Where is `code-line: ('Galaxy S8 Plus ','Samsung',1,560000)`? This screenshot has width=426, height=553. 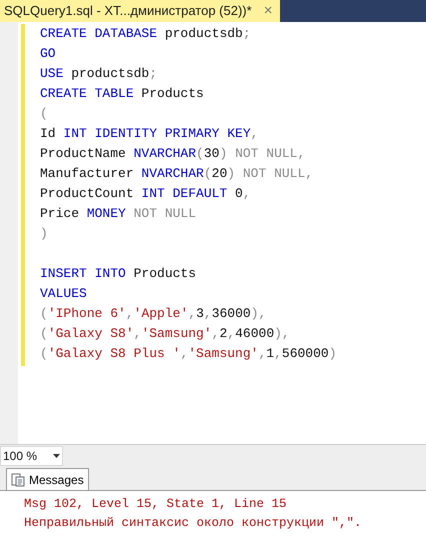
code-line: ('Galaxy S8 Plus ','Samsung',1,560000) is located at coordinates (188, 354).